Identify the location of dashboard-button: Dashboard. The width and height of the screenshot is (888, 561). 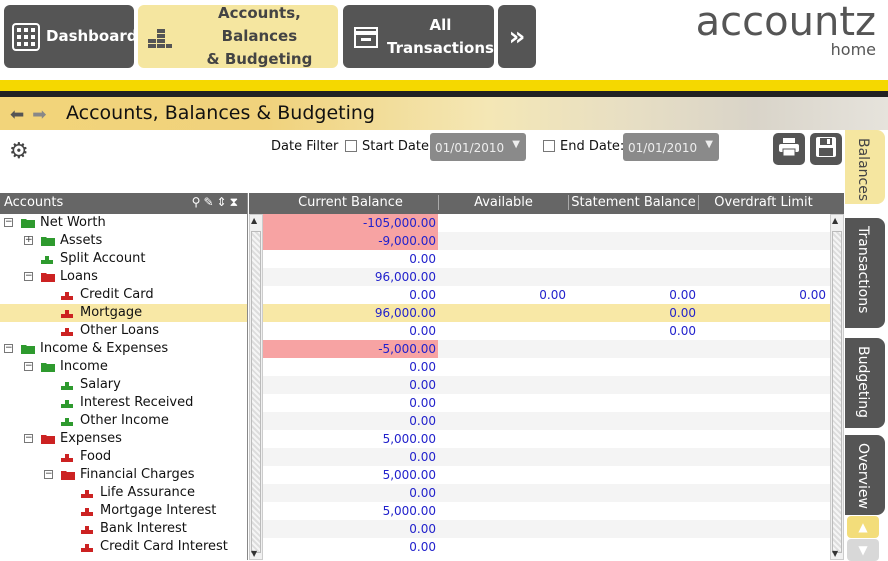
(70, 36).